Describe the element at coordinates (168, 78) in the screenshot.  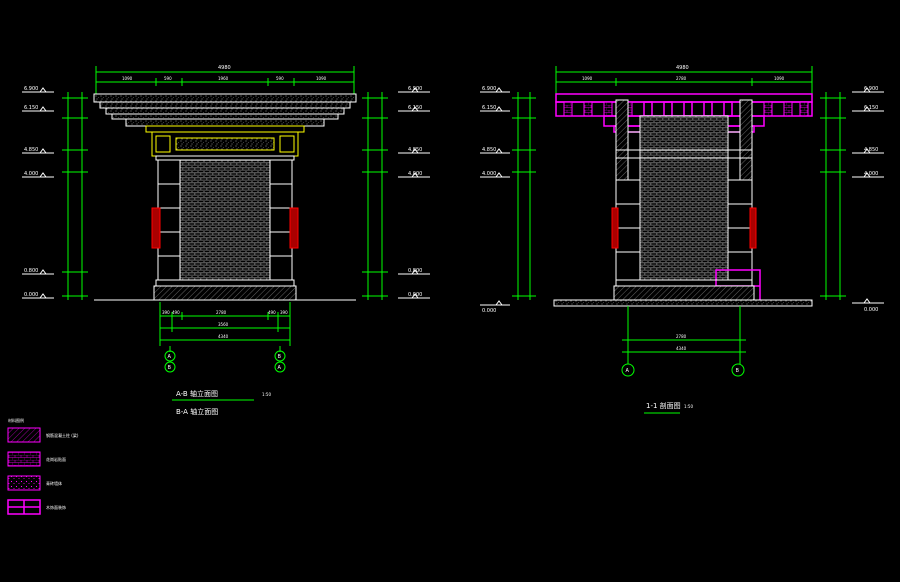
I see `left-seg-2: 590` at that location.